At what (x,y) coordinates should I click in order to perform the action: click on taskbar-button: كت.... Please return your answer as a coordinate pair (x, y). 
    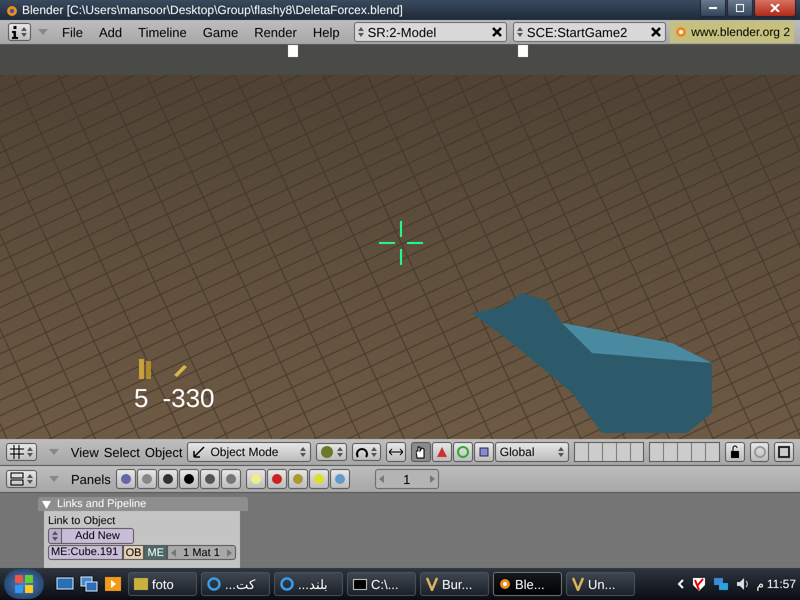
    Looking at the image, I should click on (235, 584).